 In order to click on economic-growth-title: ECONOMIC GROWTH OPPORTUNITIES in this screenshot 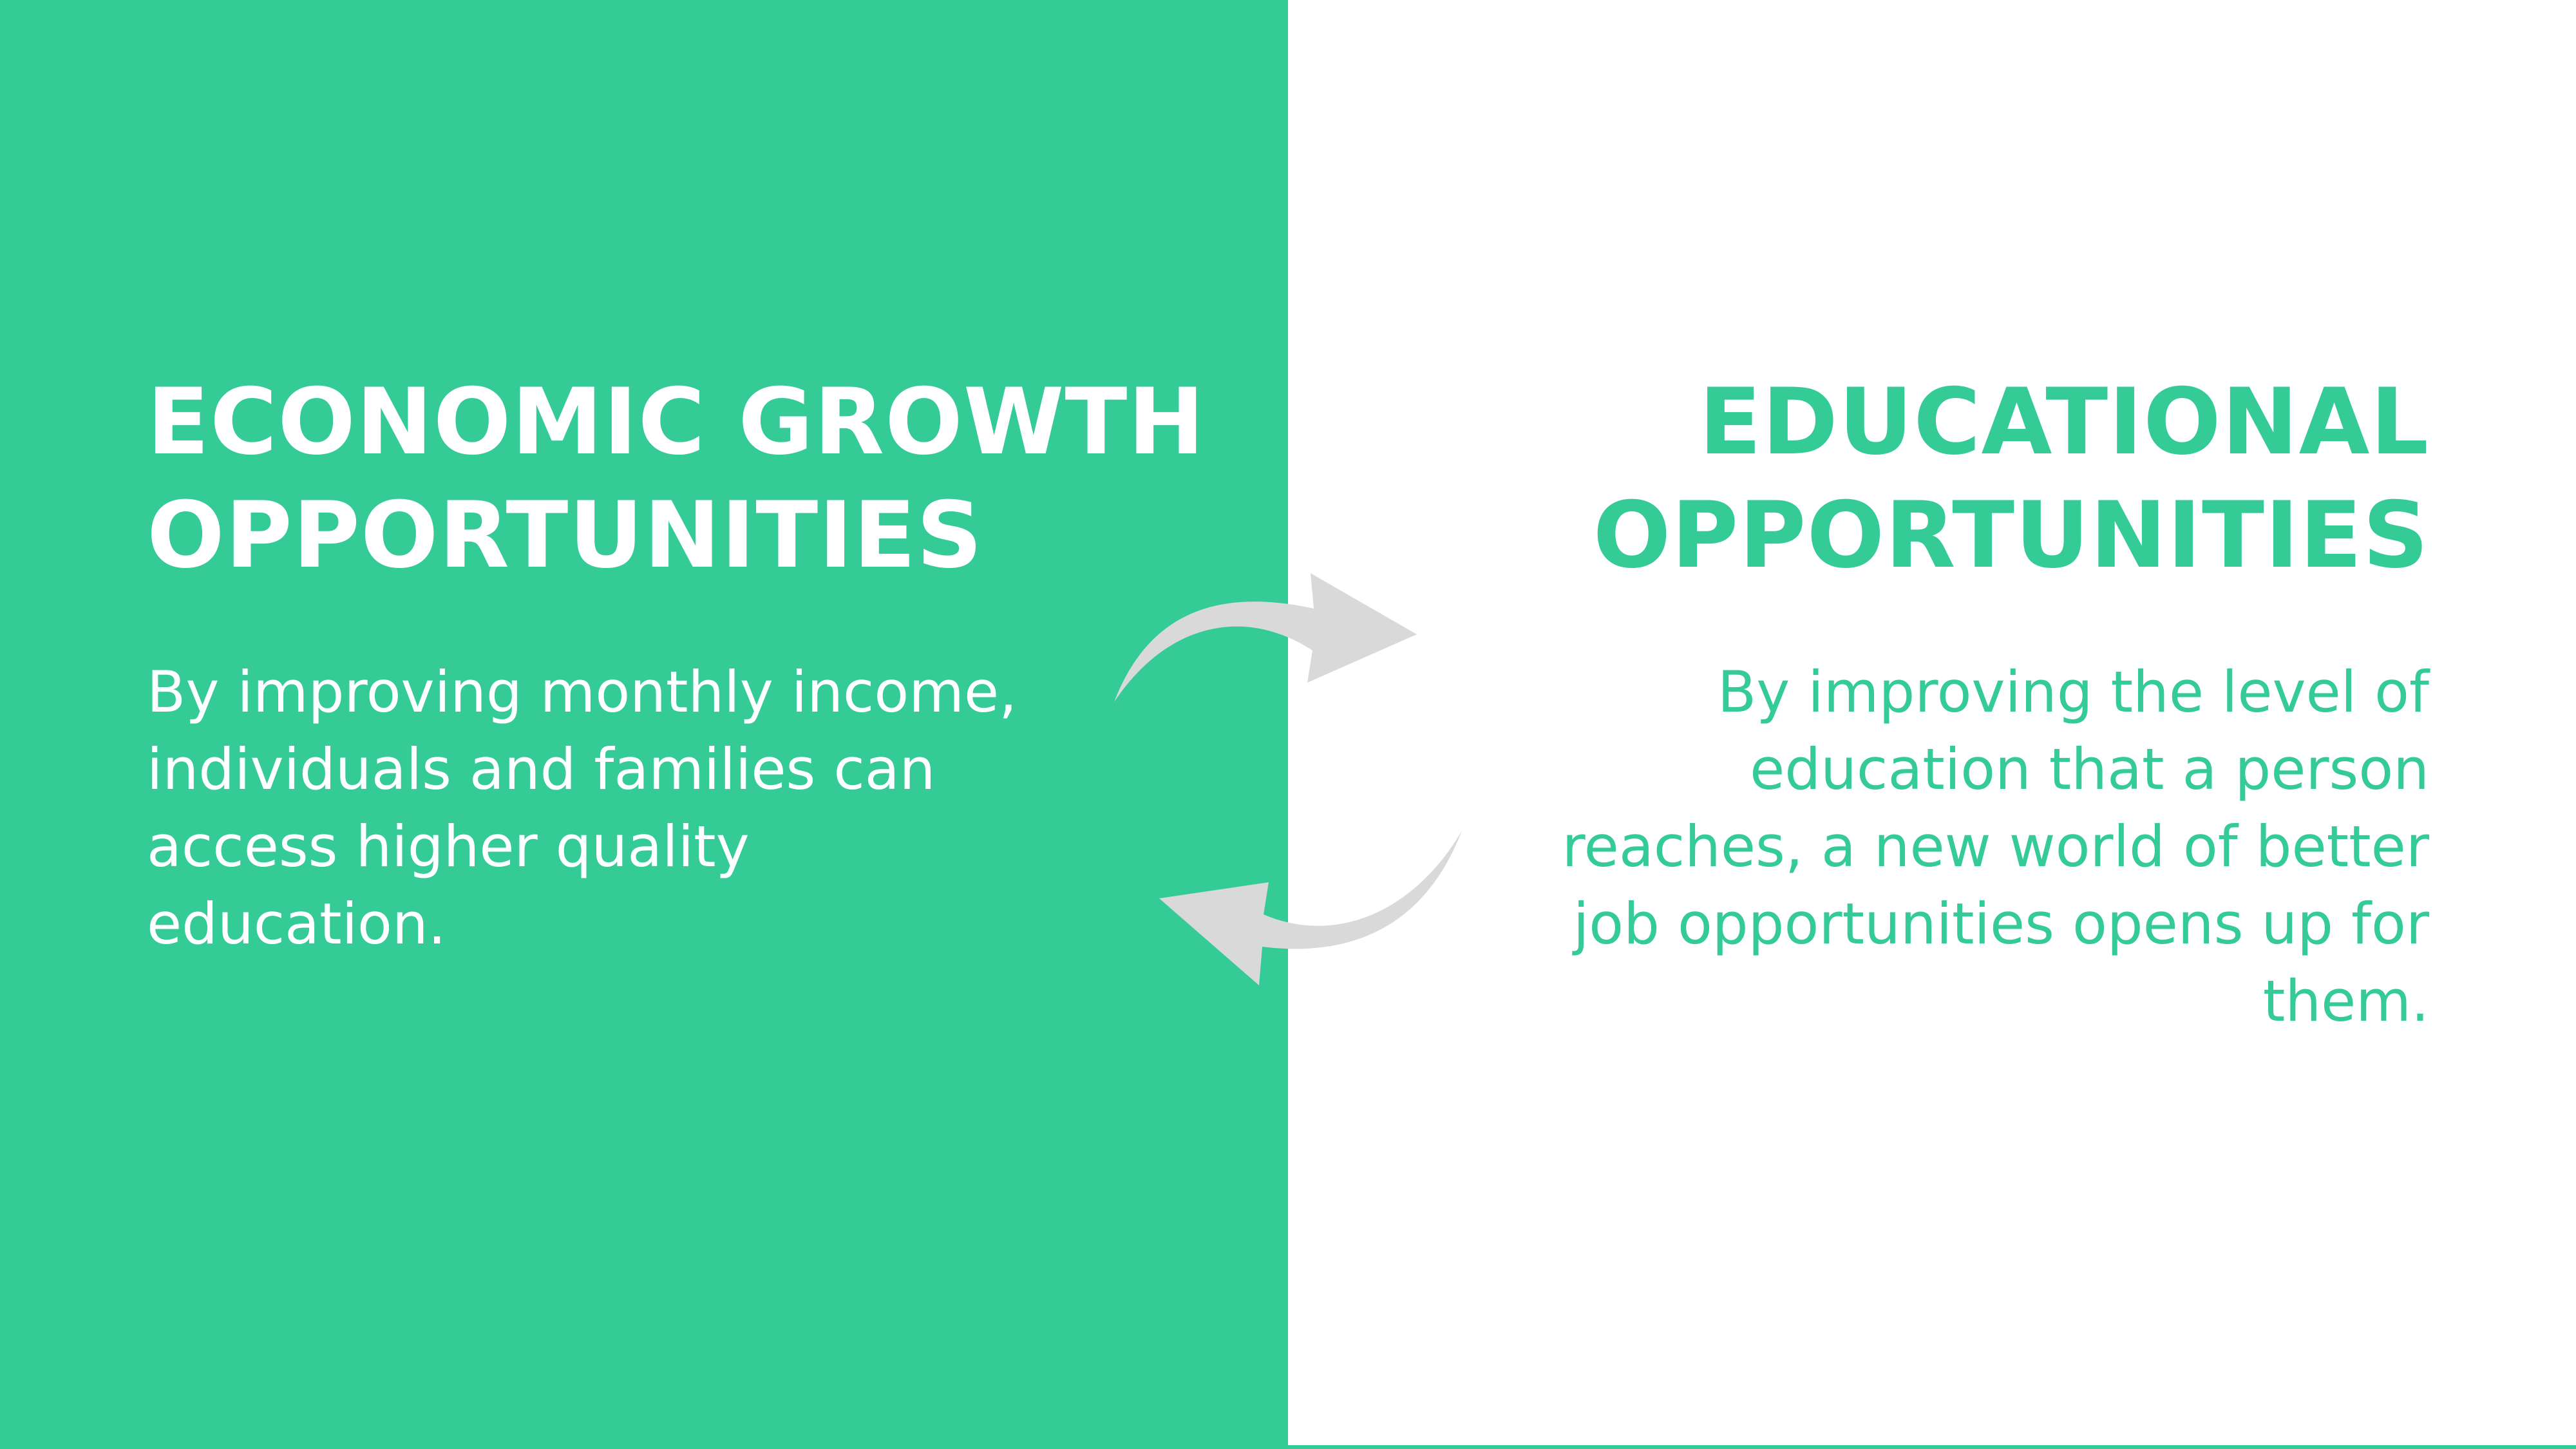, I will do `click(676, 479)`.